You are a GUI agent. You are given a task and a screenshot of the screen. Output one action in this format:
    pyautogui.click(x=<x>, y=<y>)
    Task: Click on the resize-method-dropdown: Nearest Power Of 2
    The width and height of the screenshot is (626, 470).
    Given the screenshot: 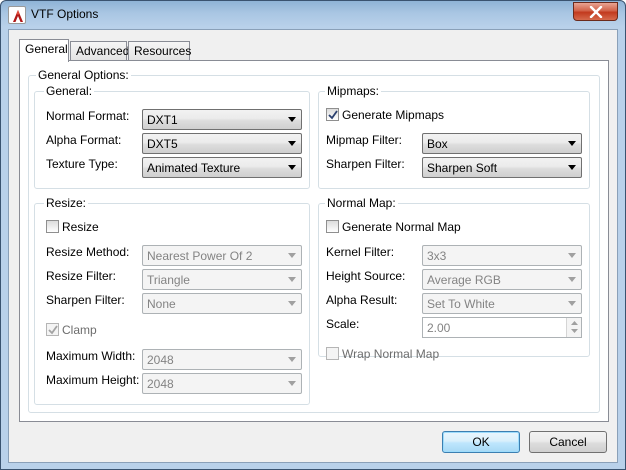 What is the action you would take?
    pyautogui.click(x=222, y=255)
    